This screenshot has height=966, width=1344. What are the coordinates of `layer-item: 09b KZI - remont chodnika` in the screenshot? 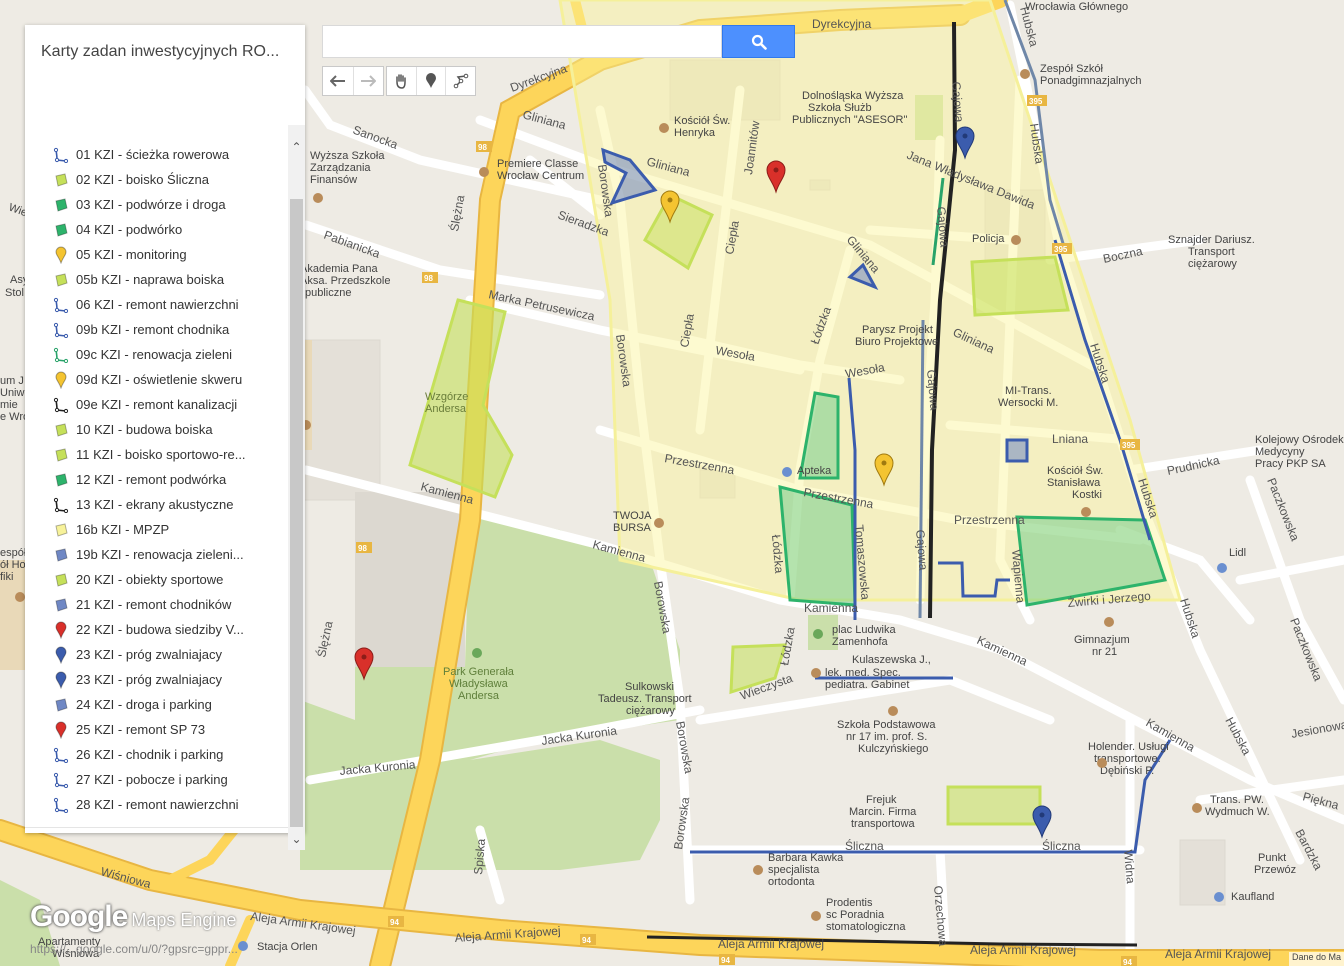 It's located at (156, 329).